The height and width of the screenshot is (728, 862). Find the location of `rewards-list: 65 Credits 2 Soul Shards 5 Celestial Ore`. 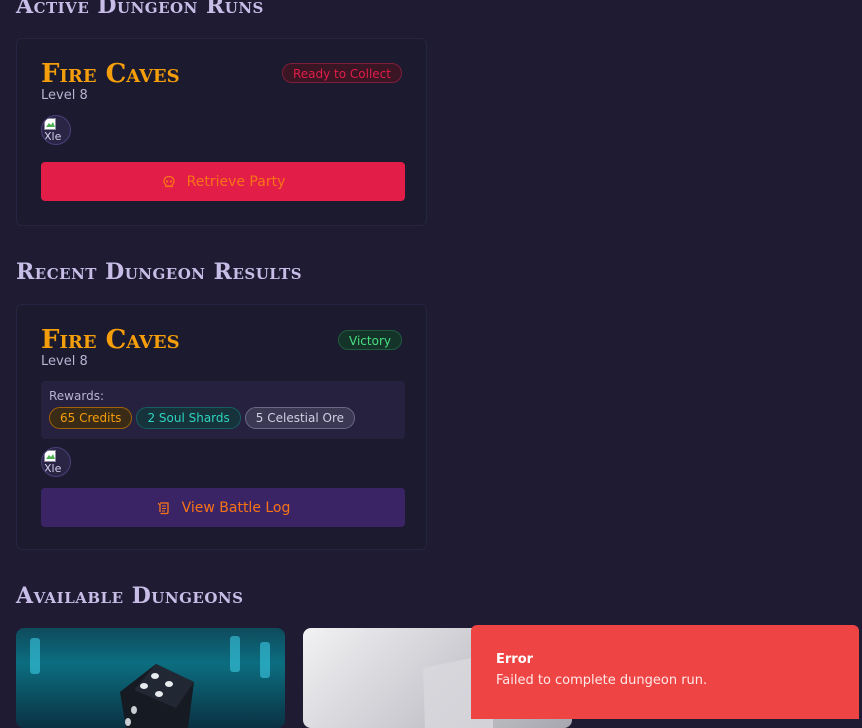

rewards-list: 65 Credits 2 Soul Shards 5 Celestial Ore is located at coordinates (223, 418).